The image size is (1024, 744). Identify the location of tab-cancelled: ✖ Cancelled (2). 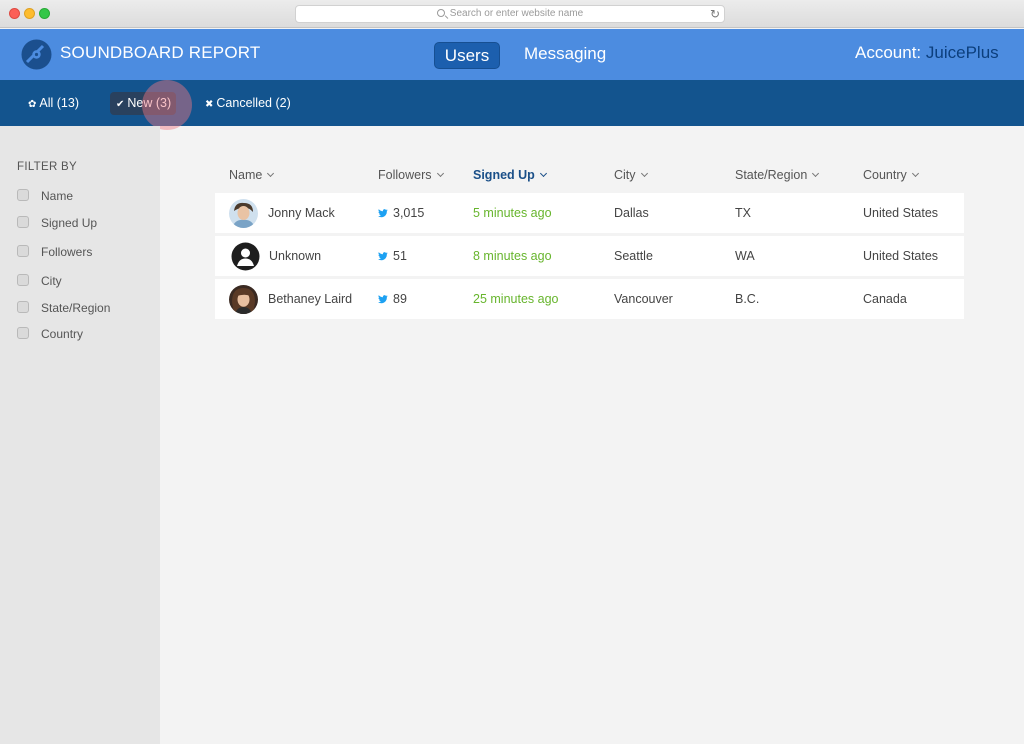
(248, 103).